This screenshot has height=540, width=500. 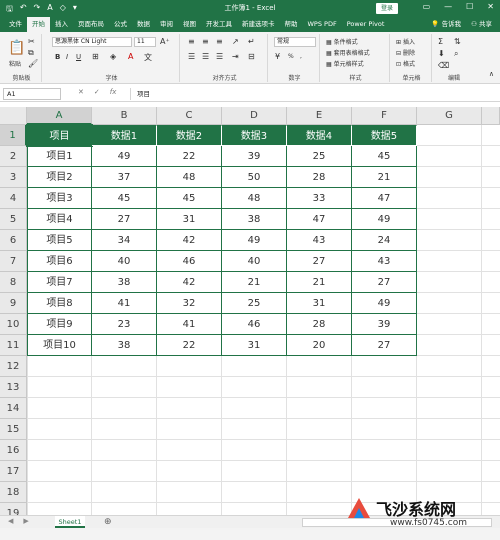 I want to click on currency-icon: ¥, so click(x=277, y=56).